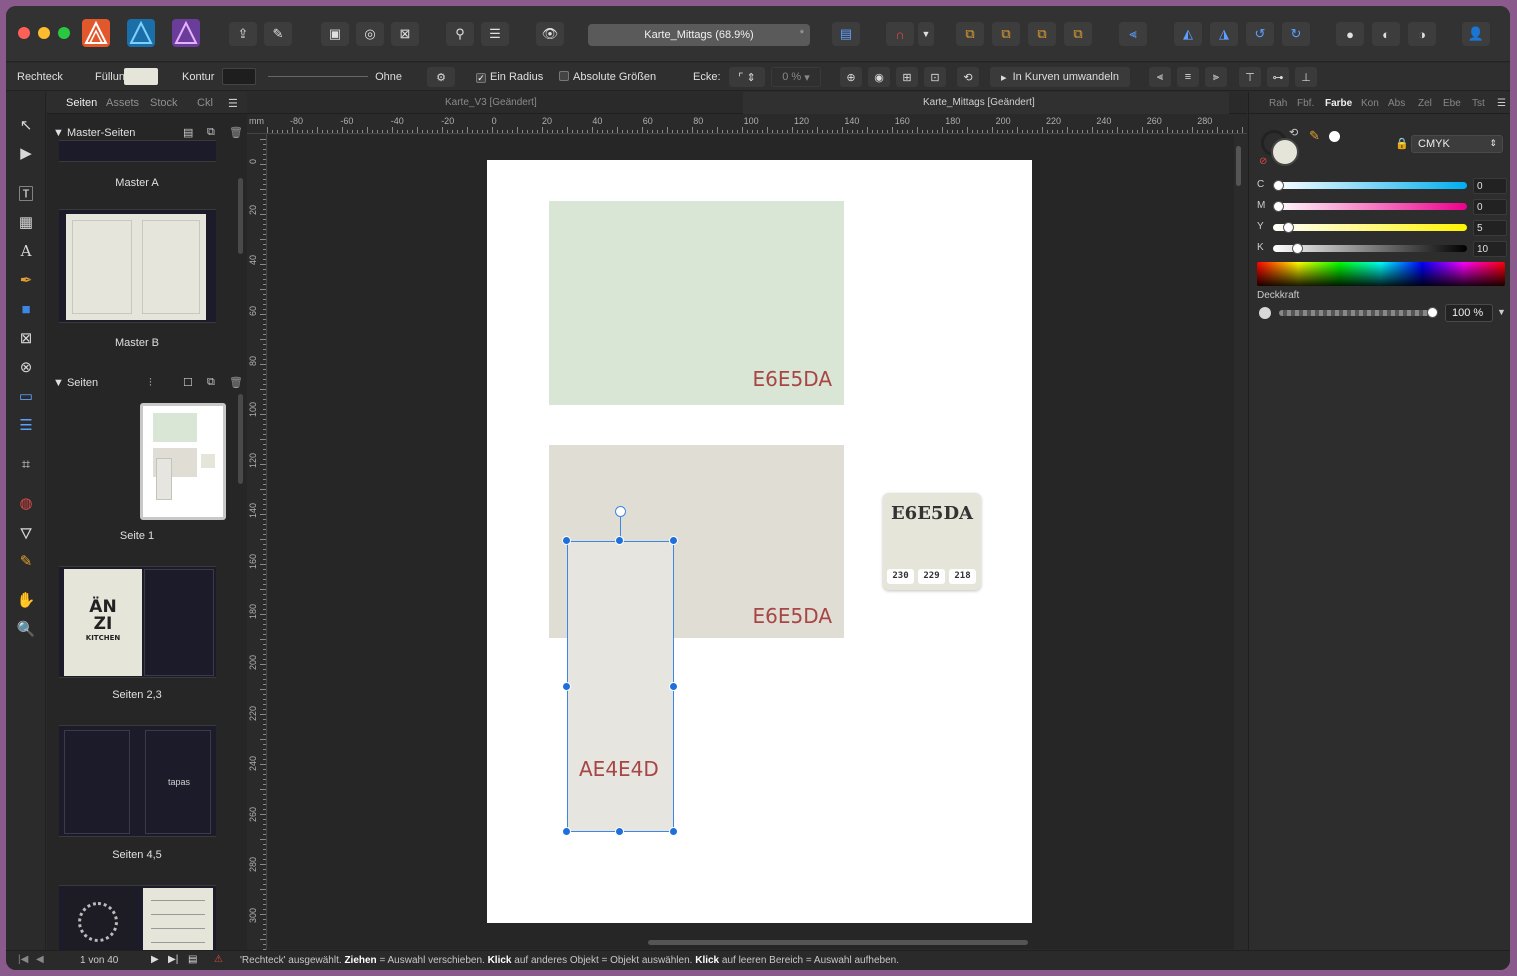 The image size is (1517, 976). Describe the element at coordinates (1469, 313) in the screenshot. I see `opacity-field: 100 %` at that location.